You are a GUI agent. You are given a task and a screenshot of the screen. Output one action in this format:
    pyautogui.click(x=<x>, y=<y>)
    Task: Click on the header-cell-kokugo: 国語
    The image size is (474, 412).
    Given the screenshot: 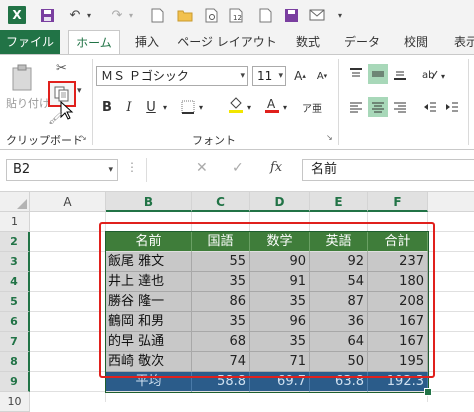 What is the action you would take?
    pyautogui.click(x=221, y=242)
    